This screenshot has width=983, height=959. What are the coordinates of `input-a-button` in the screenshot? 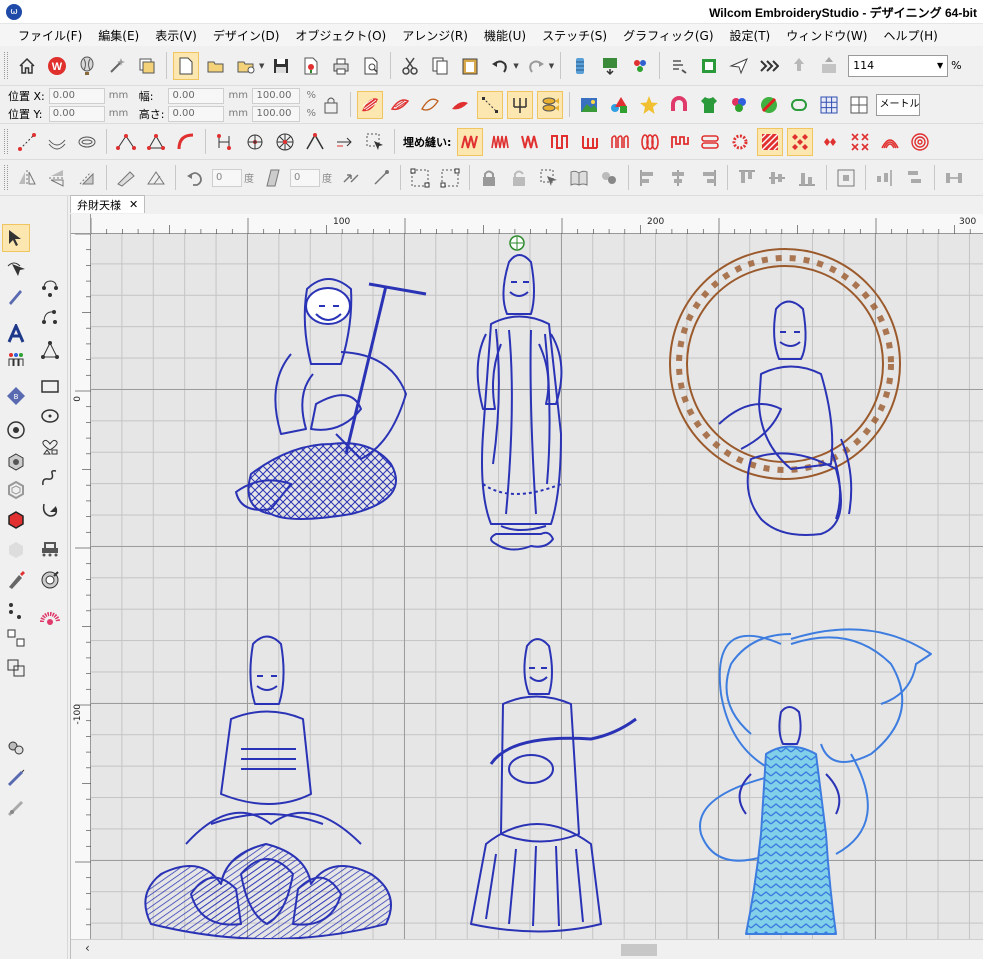 It's located at (27, 142).